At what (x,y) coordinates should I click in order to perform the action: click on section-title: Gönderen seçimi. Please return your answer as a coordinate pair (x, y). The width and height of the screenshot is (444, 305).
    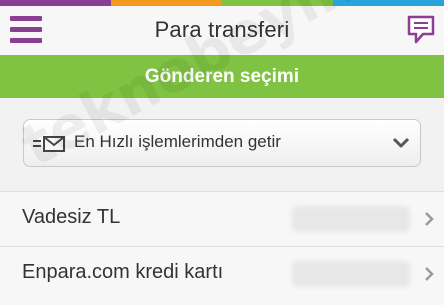
    Looking at the image, I should click on (222, 76).